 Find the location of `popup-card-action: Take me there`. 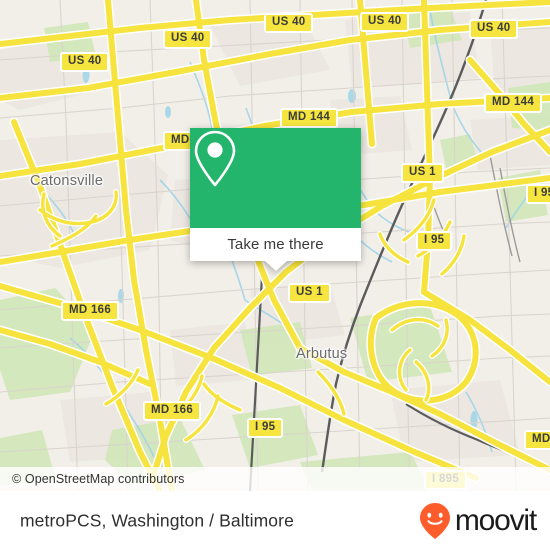

popup-card-action: Take me there is located at coordinates (275, 249).